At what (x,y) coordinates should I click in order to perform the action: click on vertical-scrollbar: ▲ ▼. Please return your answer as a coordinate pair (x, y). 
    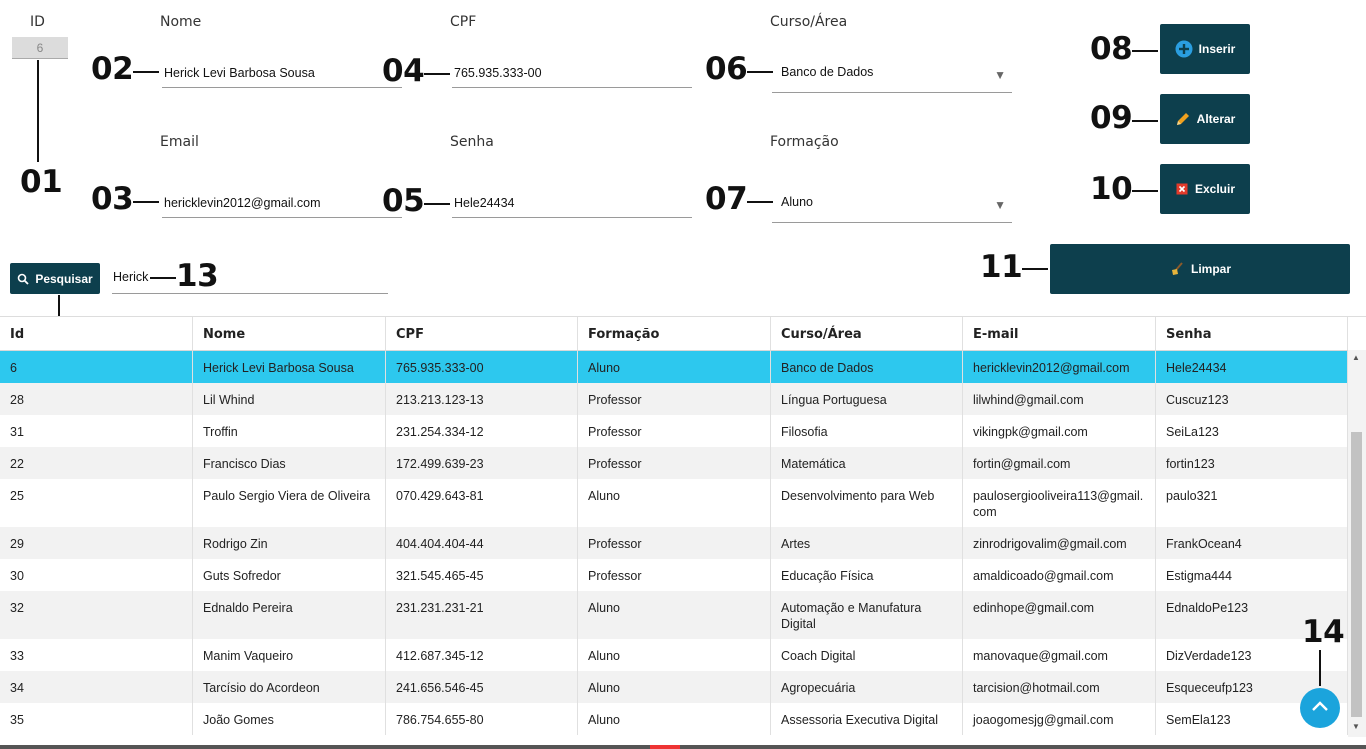
    Looking at the image, I should click on (1357, 543).